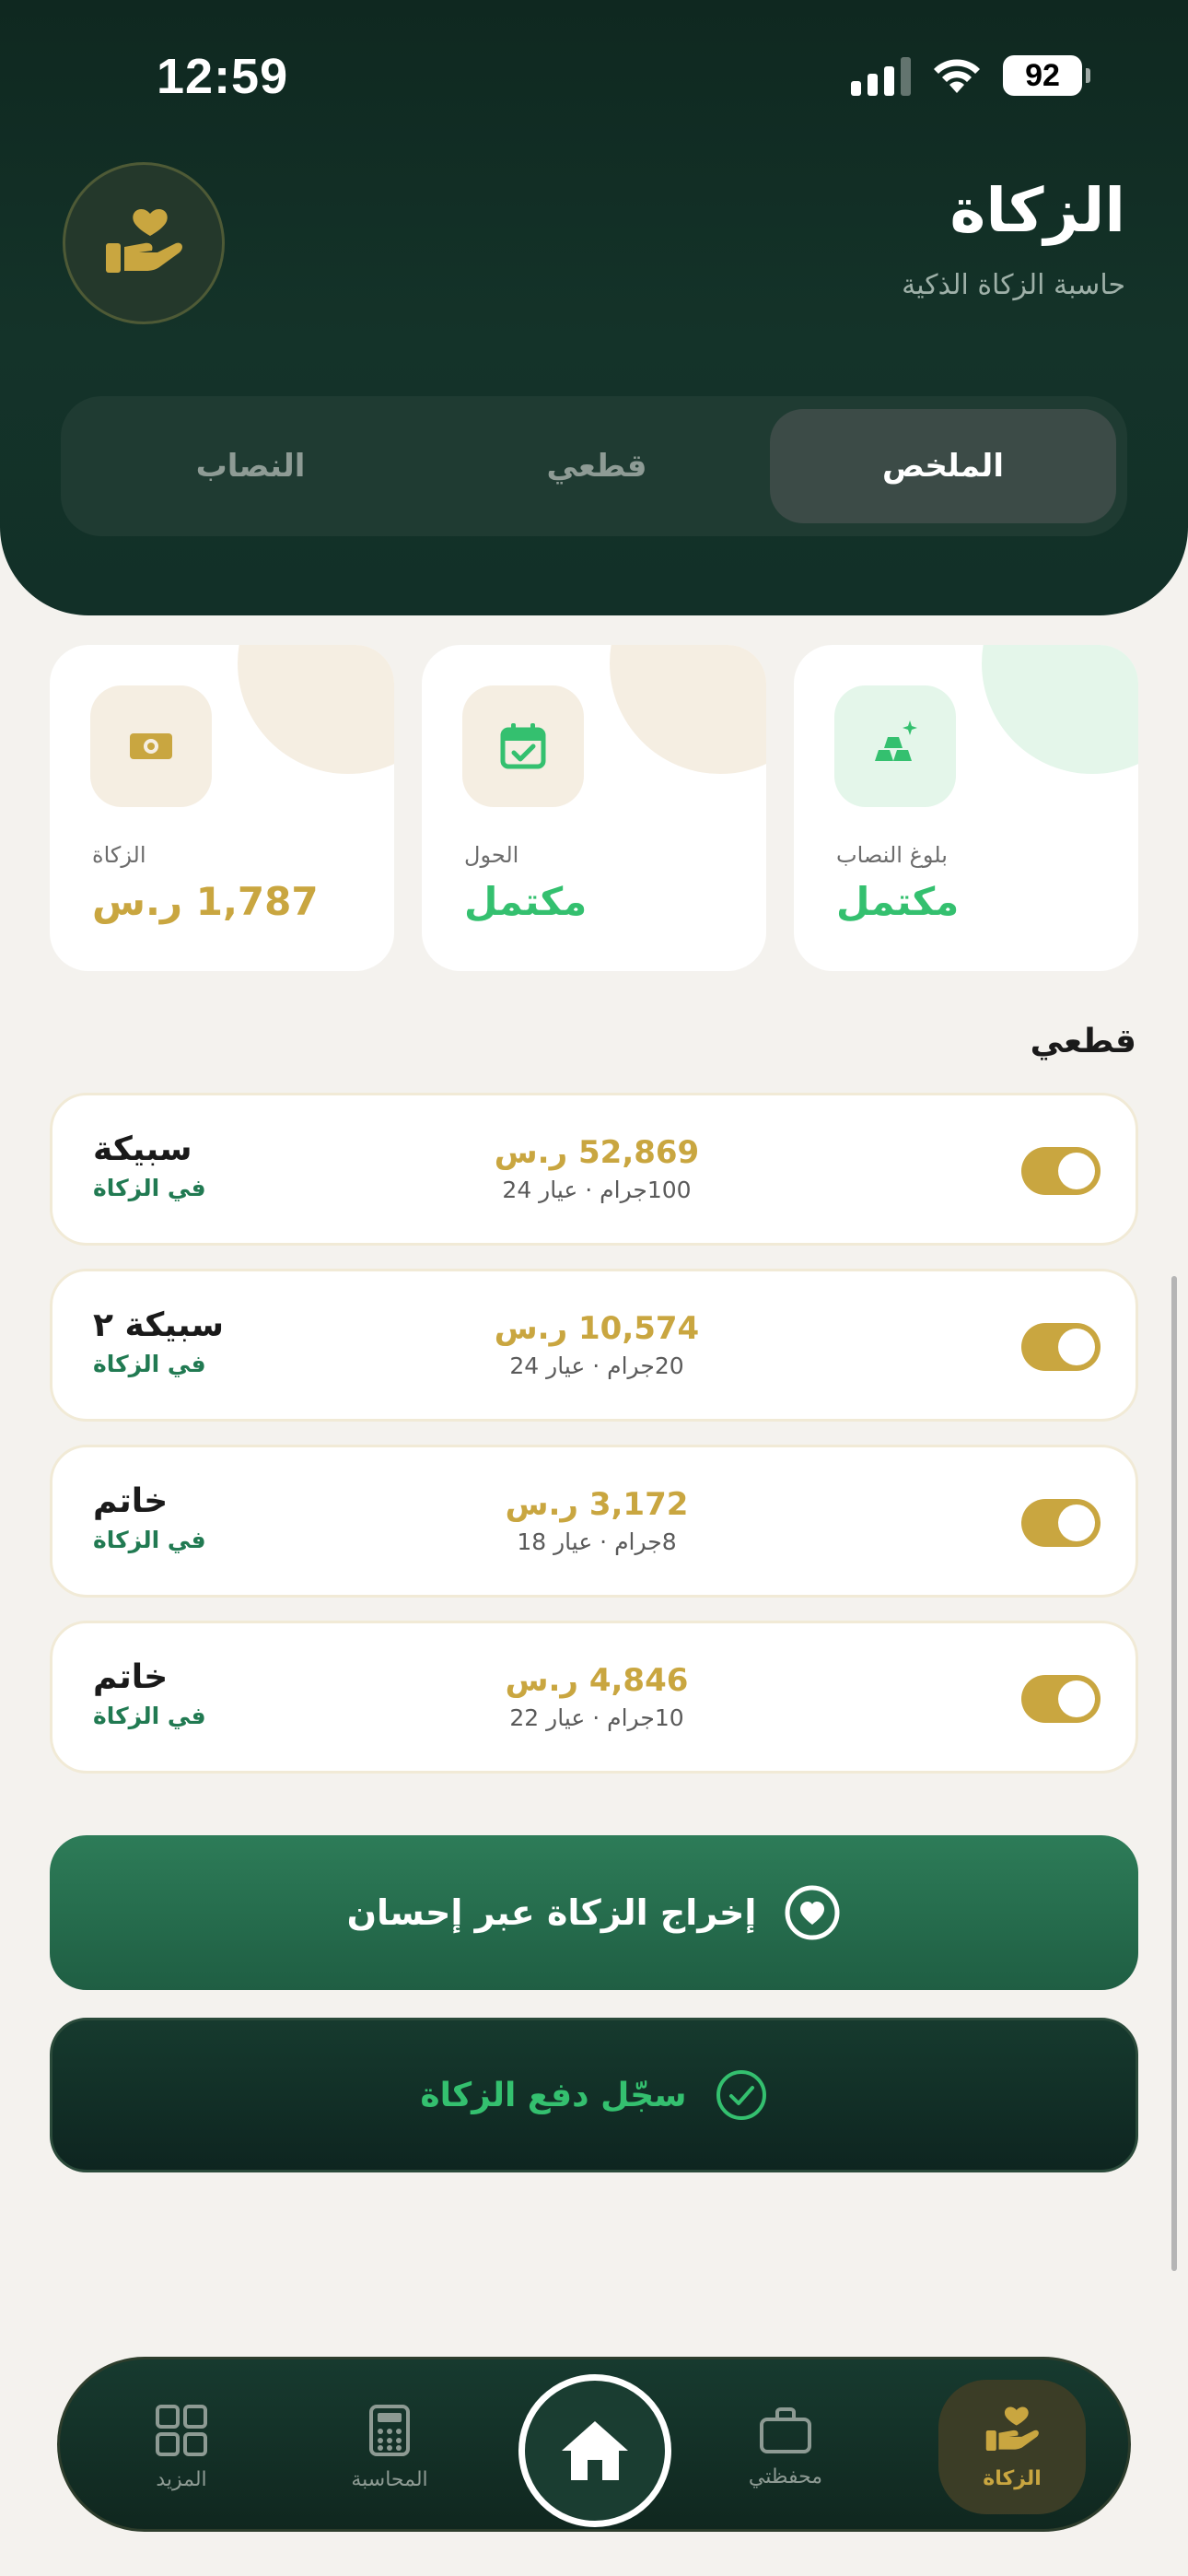  I want to click on segmented-tabs: الملخص قطعي النصاب, so click(594, 466).